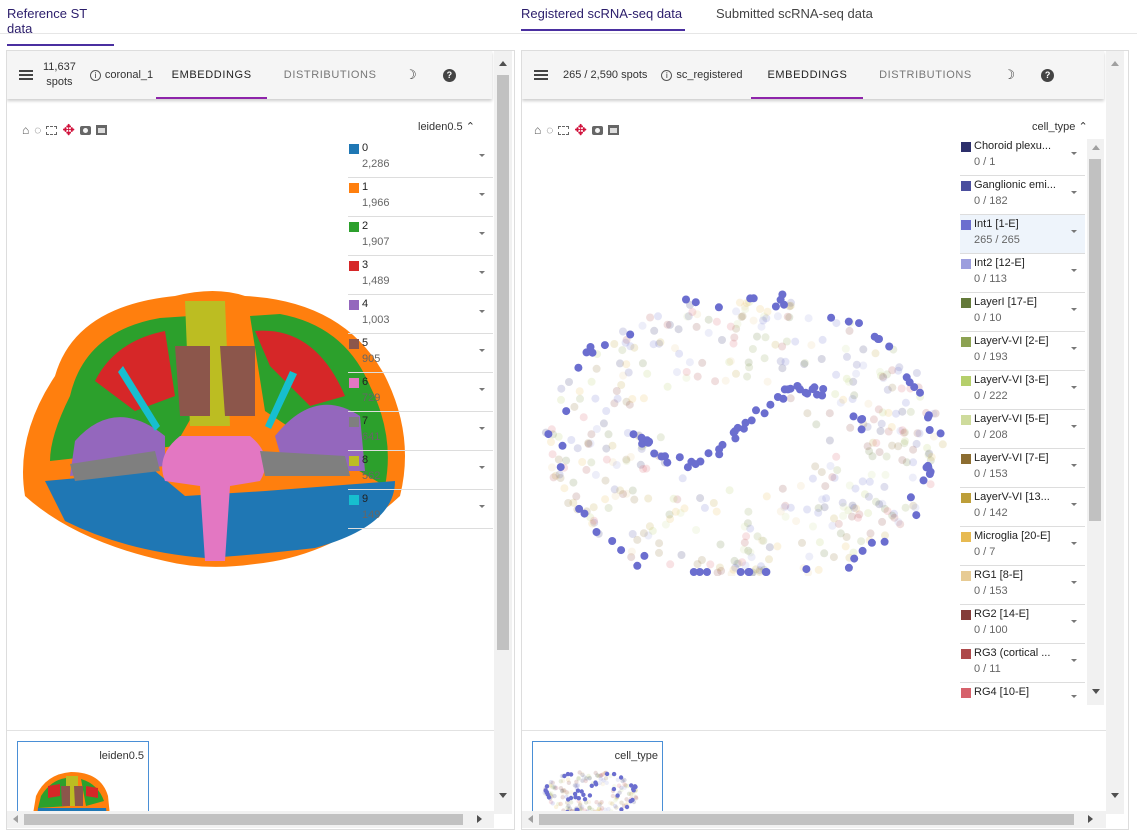 This screenshot has height=836, width=1137. What do you see at coordinates (1060, 126) in the screenshot?
I see `legend-header: cell_type ⌃` at bounding box center [1060, 126].